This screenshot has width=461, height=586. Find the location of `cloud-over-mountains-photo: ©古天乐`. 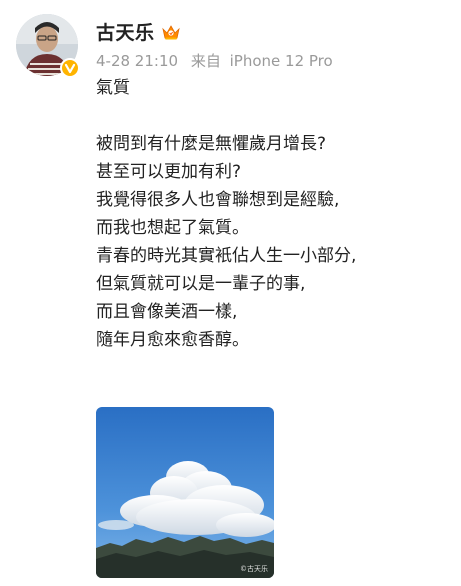

cloud-over-mountains-photo: ©古天乐 is located at coordinates (185, 492).